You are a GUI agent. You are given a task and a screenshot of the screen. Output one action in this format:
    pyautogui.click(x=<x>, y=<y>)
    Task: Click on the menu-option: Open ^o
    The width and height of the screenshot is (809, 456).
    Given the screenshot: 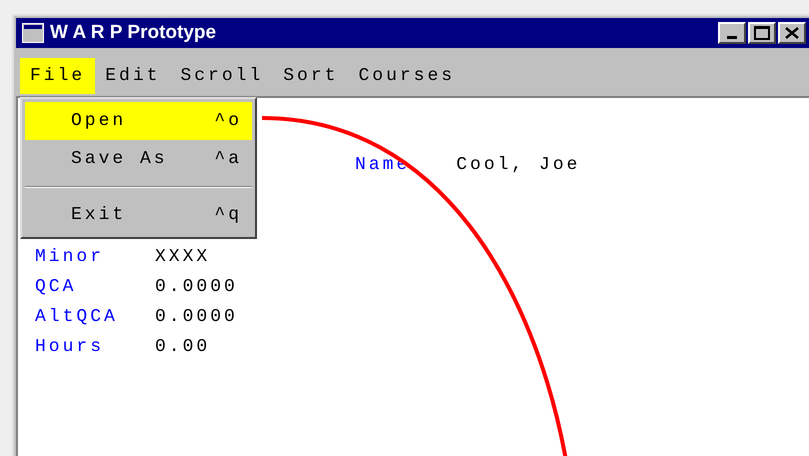 What is the action you would take?
    pyautogui.click(x=138, y=121)
    